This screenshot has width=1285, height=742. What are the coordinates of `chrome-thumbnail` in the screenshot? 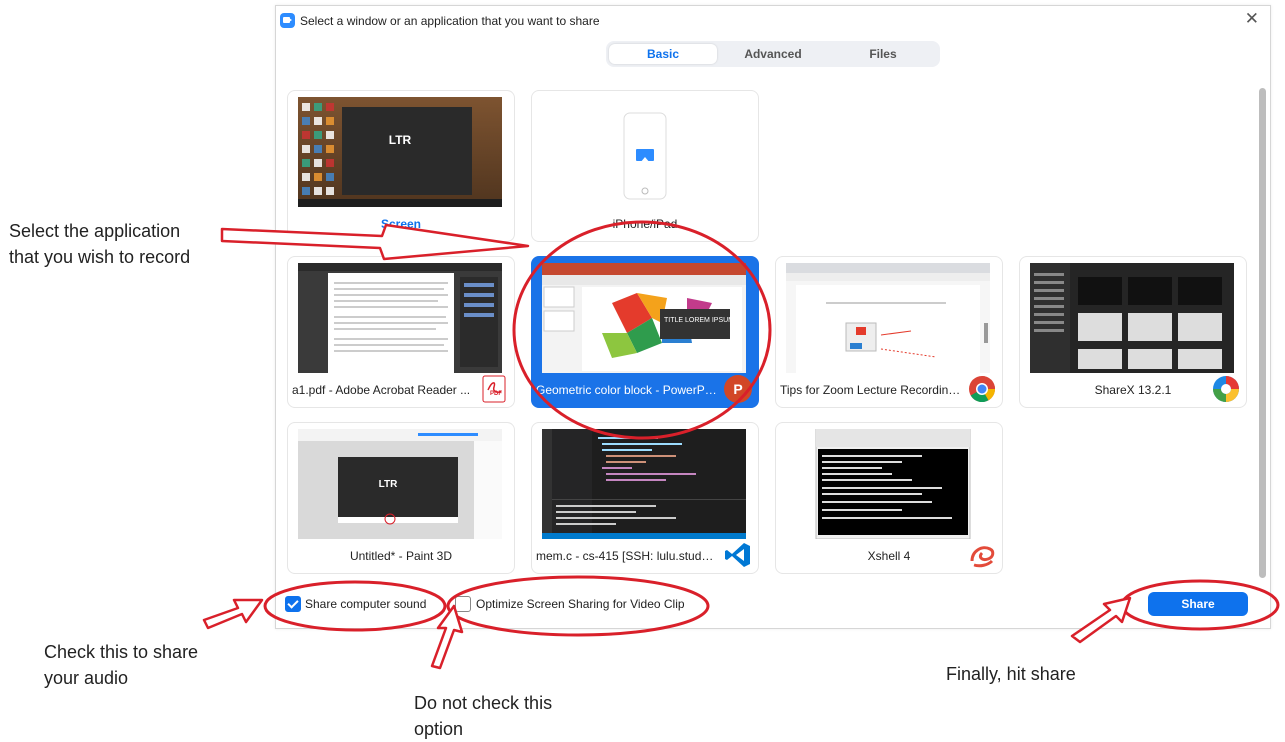 It's located at (888, 318).